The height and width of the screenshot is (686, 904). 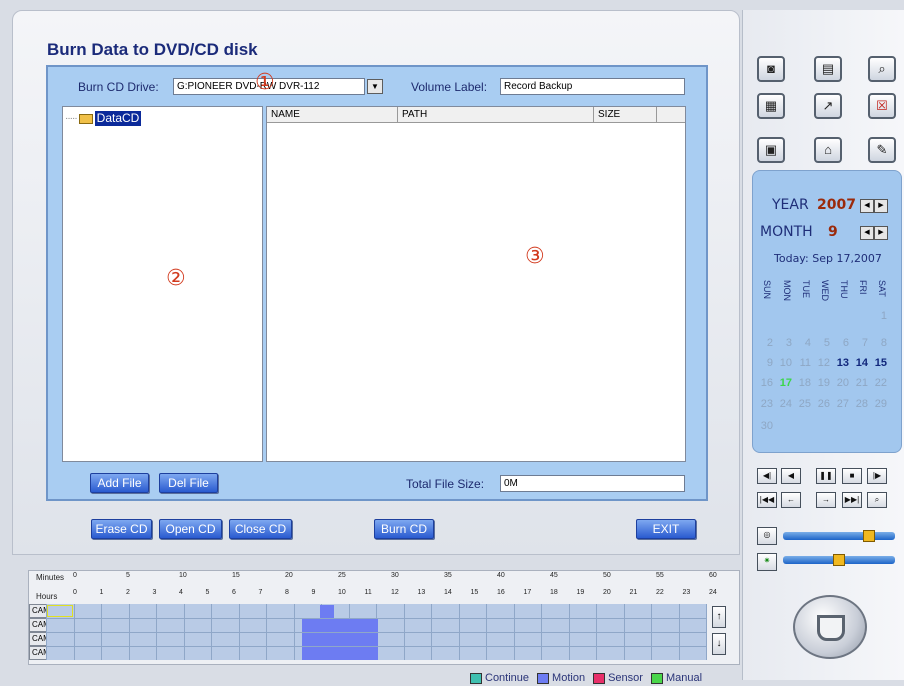 I want to click on disk-icon: ▣, so click(x=771, y=150).